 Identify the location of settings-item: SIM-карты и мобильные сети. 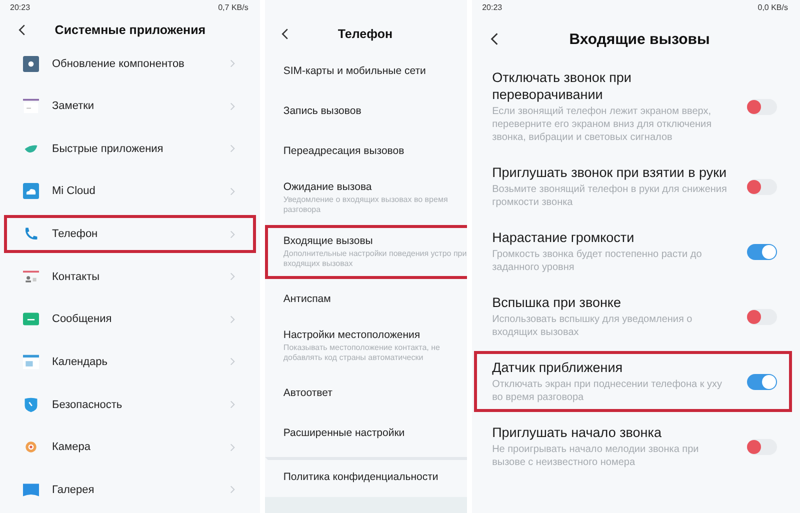
(366, 71).